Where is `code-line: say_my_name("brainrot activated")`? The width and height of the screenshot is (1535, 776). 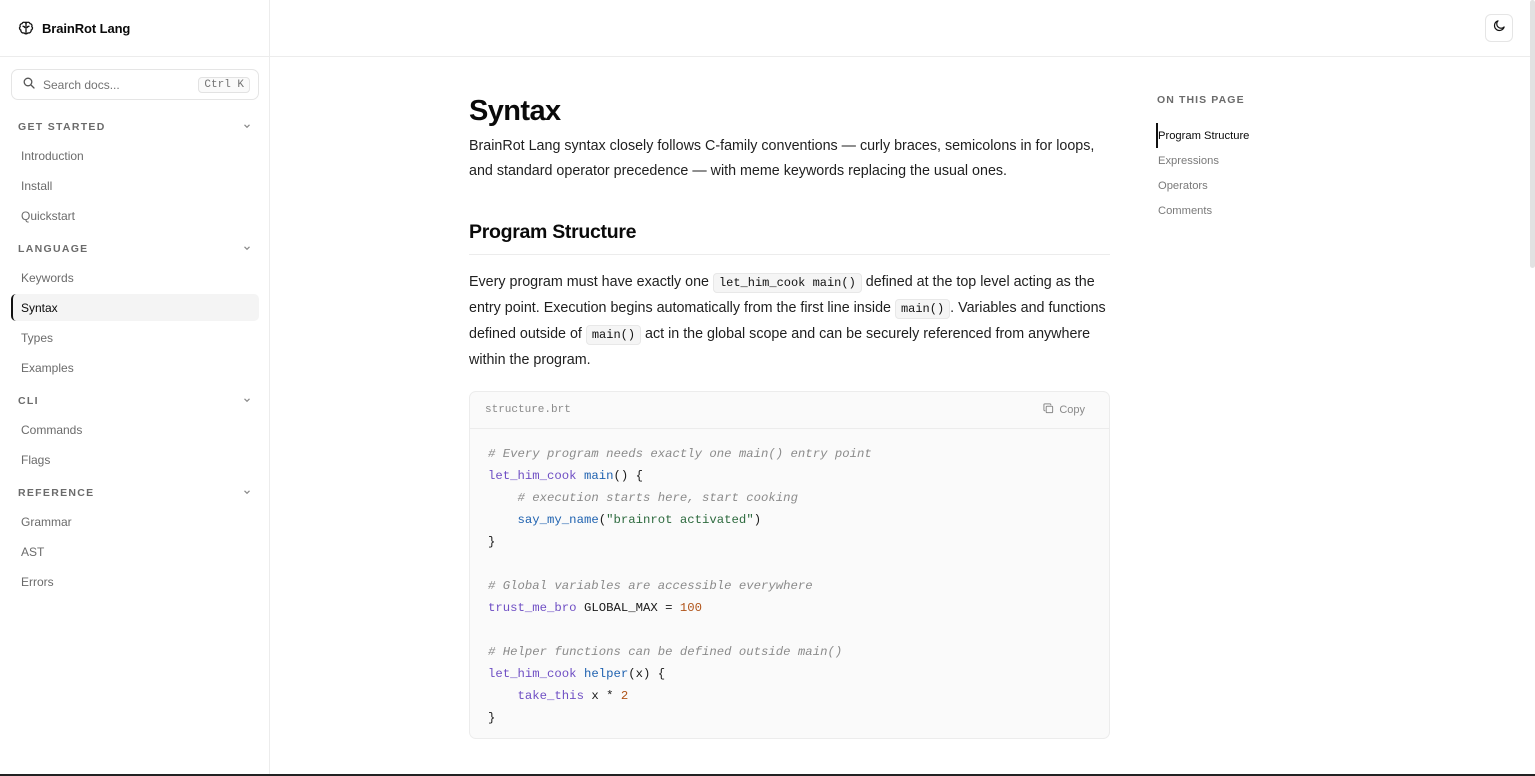
code-line: say_my_name("brainrot activated") is located at coordinates (789, 520).